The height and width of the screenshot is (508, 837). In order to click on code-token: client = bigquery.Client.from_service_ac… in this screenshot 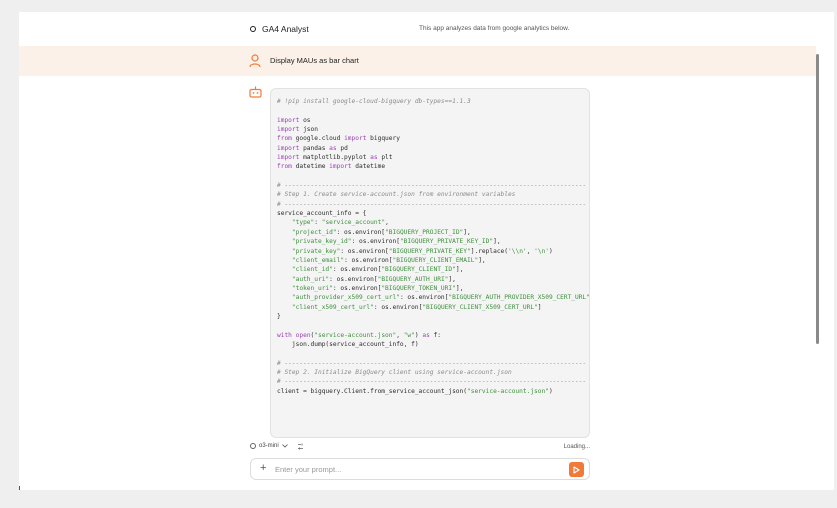, I will do `click(372, 391)`.